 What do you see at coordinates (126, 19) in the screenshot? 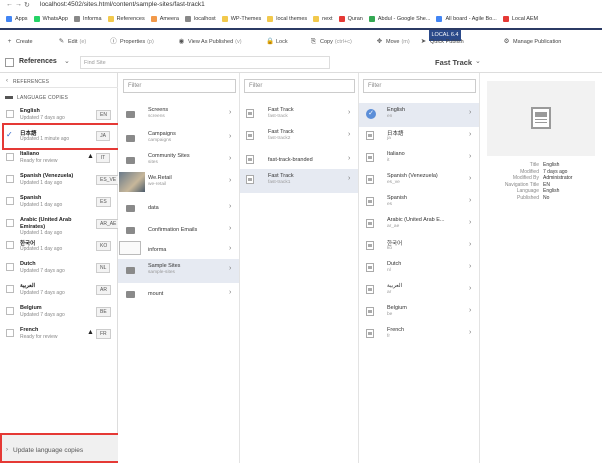
I see `bookmark-item: References` at bounding box center [126, 19].